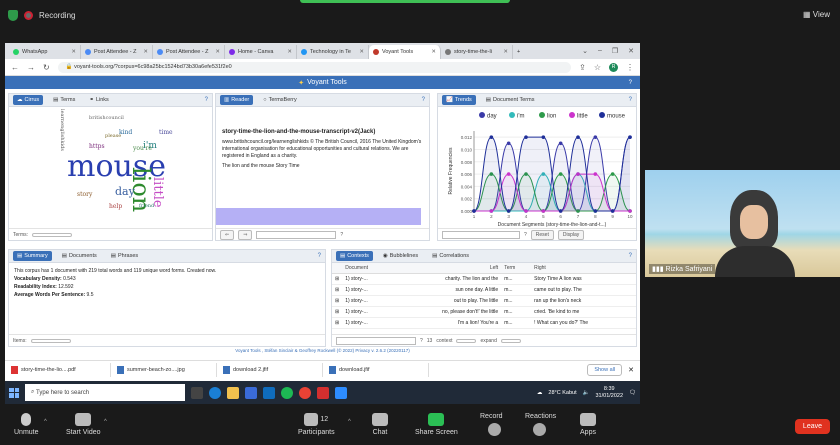 The image size is (840, 445). I want to click on tab-contexts: ▤ Contexts, so click(354, 256).